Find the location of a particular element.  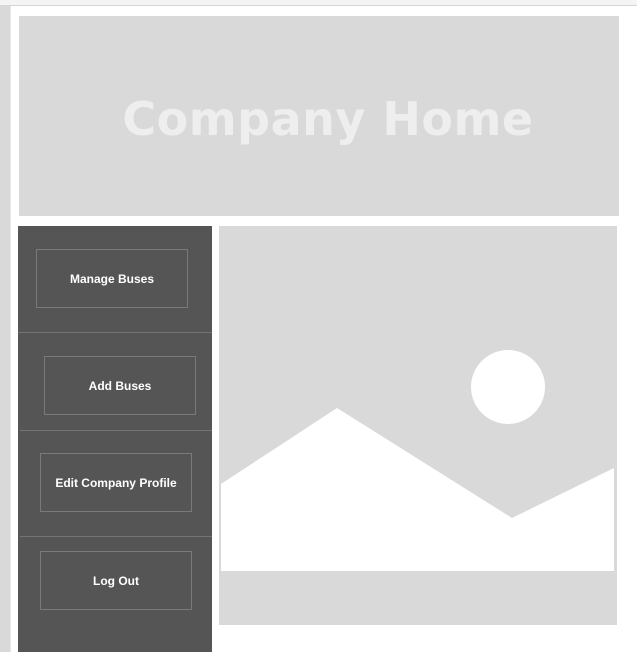

nav-block-add-buses: Add Buses is located at coordinates (115, 381).